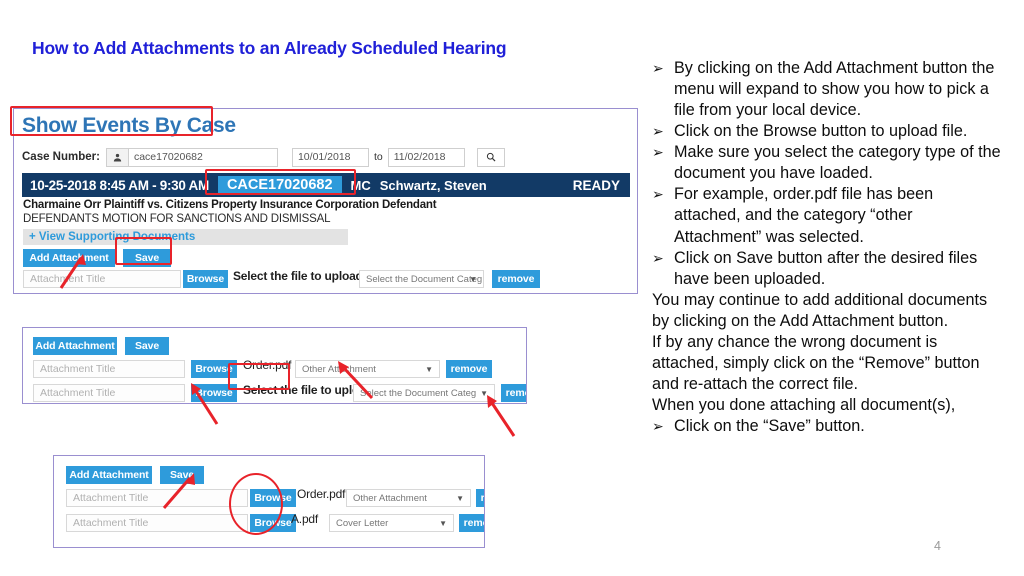 The width and height of the screenshot is (1024, 576). I want to click on hearing-judge-name: Schwartz, Steven, so click(433, 185).